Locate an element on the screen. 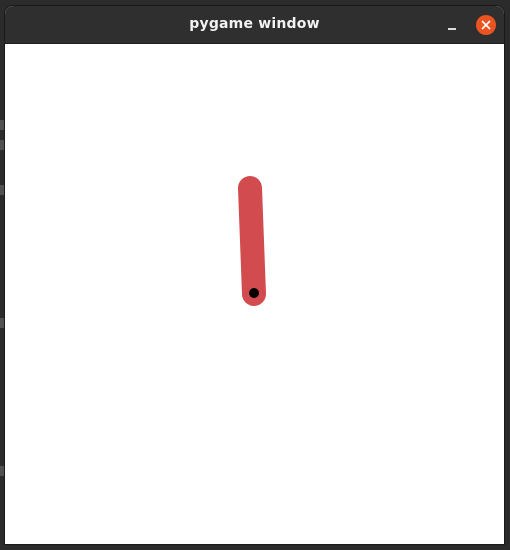  minimize-icon is located at coordinates (452, 29).